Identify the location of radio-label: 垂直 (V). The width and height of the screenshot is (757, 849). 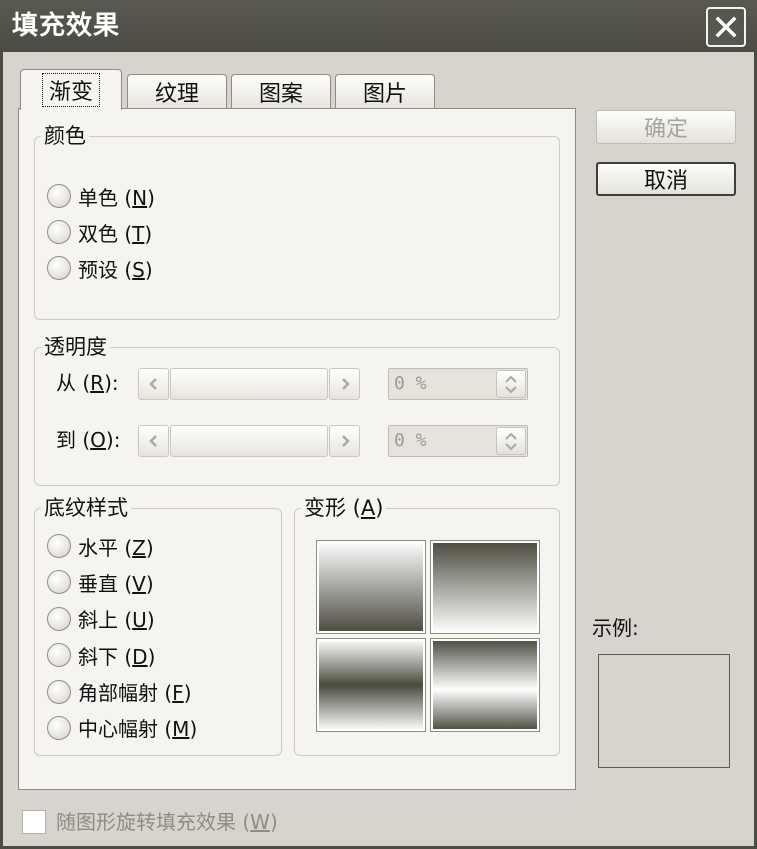
(116, 583).